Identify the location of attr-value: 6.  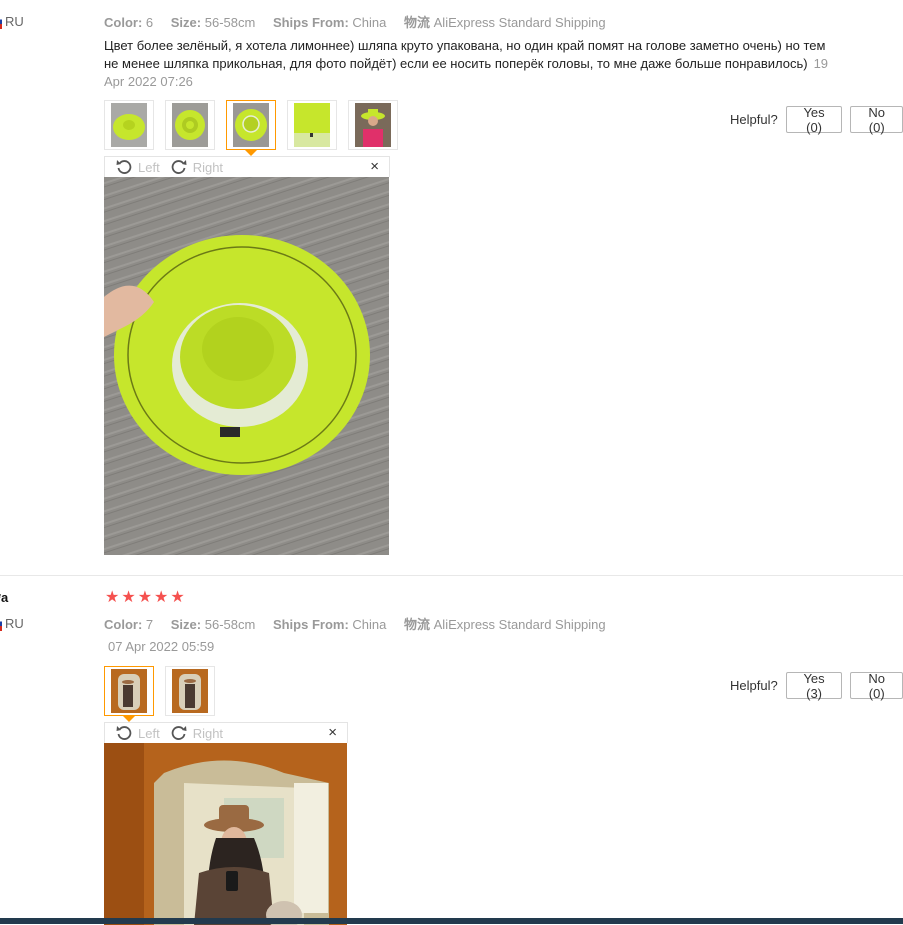
(149, 22).